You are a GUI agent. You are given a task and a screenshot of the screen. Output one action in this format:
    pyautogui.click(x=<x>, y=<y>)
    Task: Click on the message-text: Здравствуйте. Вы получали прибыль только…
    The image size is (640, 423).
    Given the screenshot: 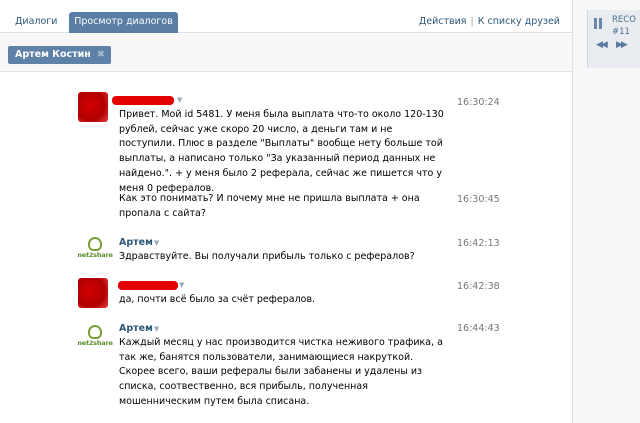 What is the action you would take?
    pyautogui.click(x=267, y=256)
    